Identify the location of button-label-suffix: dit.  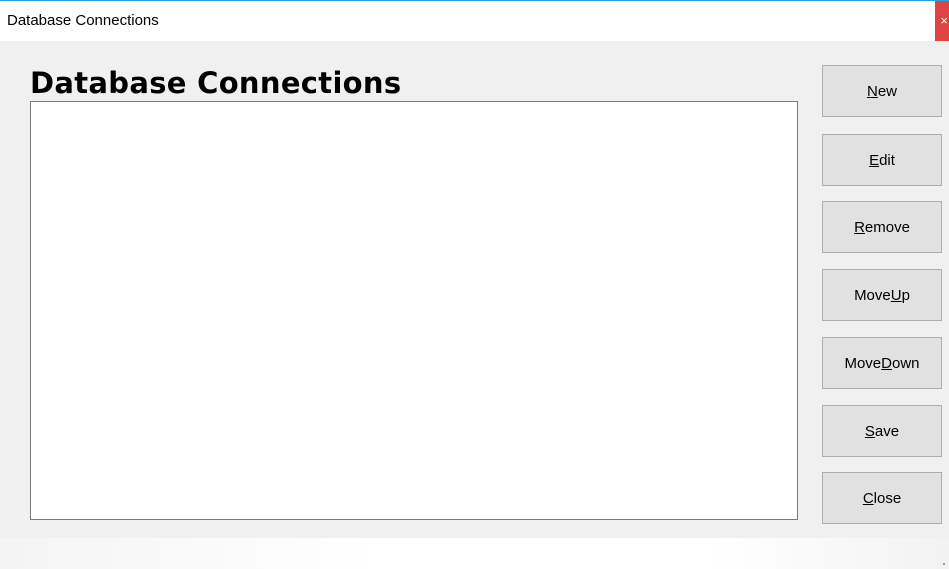
(887, 160).